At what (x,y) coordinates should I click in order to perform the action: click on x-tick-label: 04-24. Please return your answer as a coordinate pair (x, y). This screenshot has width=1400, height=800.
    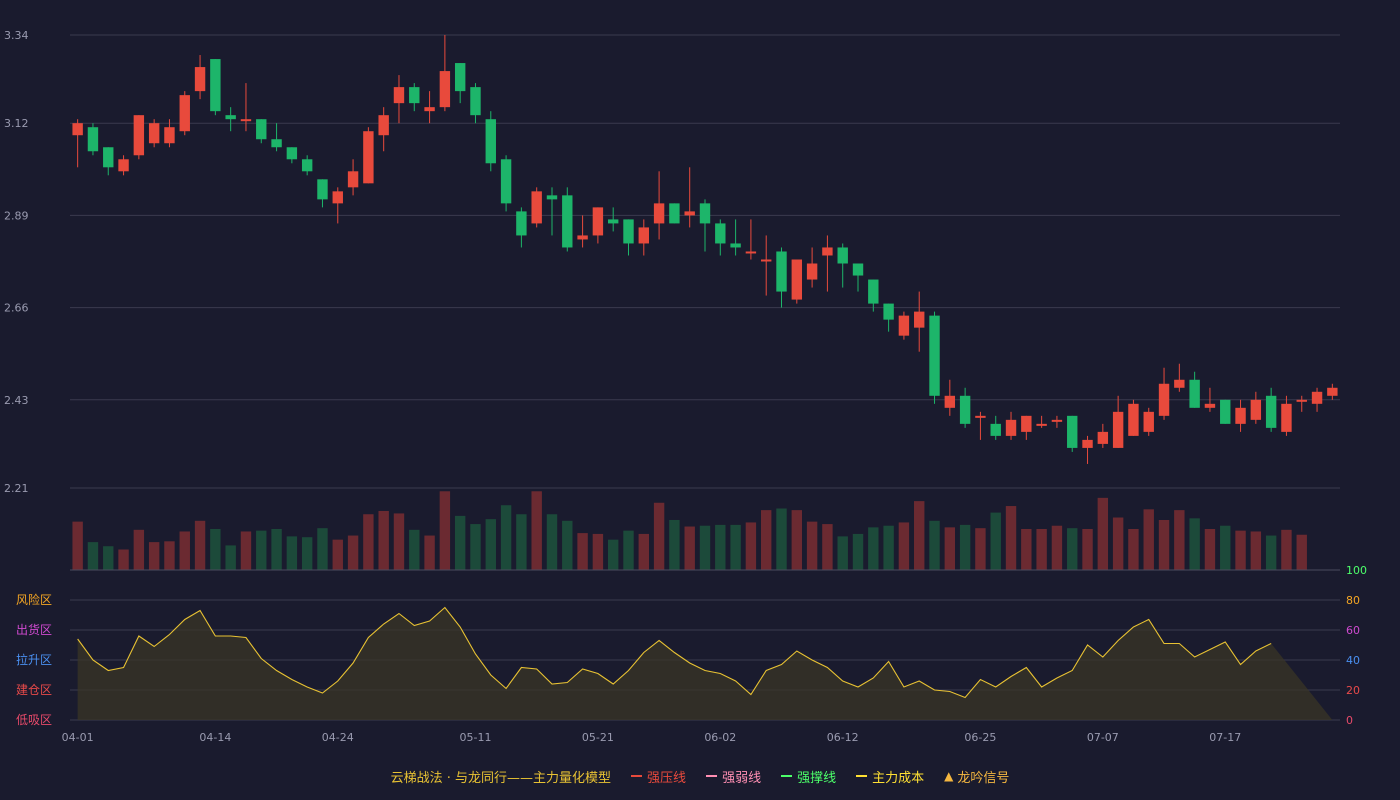
    Looking at the image, I should click on (338, 737).